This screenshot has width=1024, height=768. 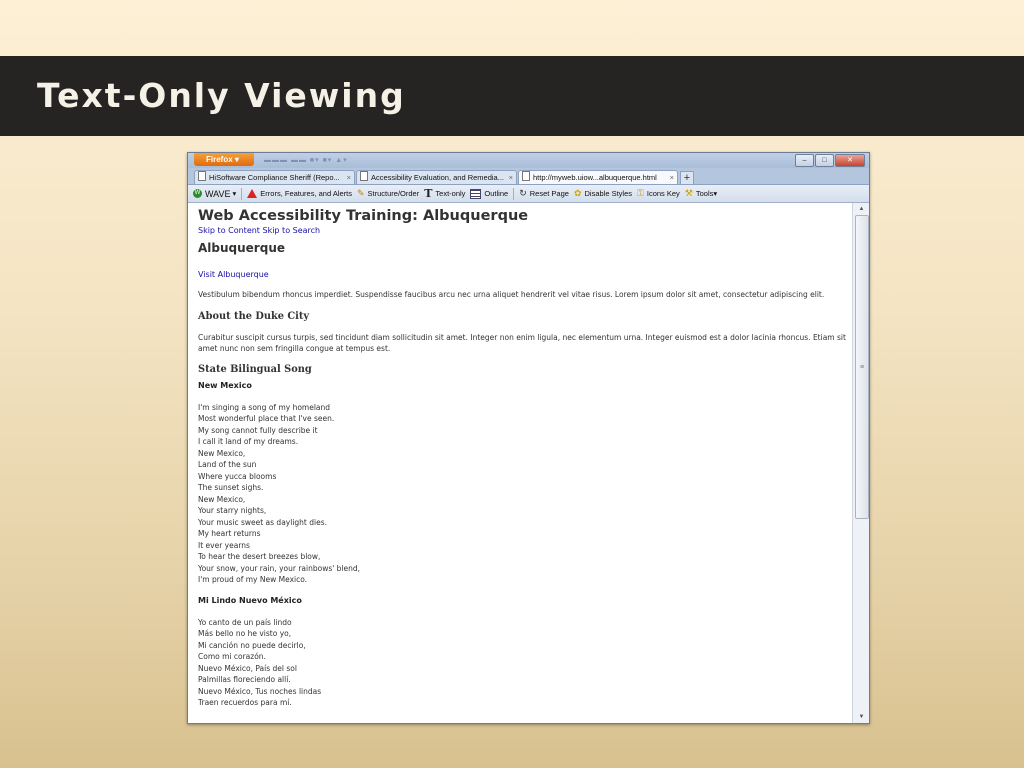 What do you see at coordinates (512, 96) in the screenshot?
I see `slide-title-band: Text-Only Viewing` at bounding box center [512, 96].